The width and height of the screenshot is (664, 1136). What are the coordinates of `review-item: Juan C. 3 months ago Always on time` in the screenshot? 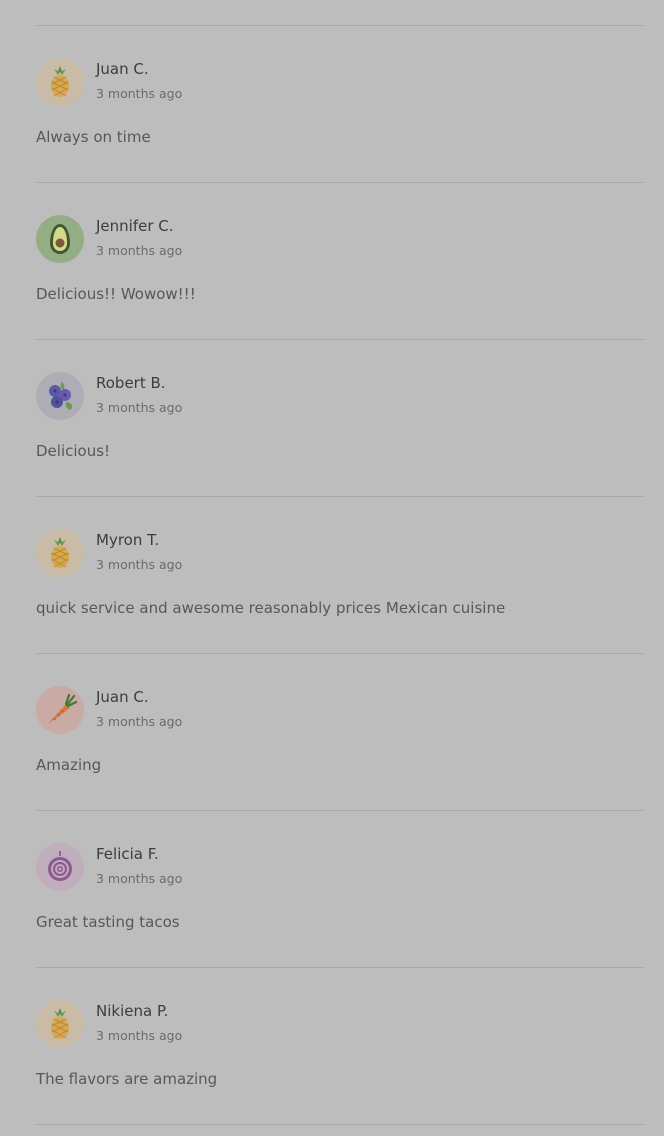 It's located at (340, 104).